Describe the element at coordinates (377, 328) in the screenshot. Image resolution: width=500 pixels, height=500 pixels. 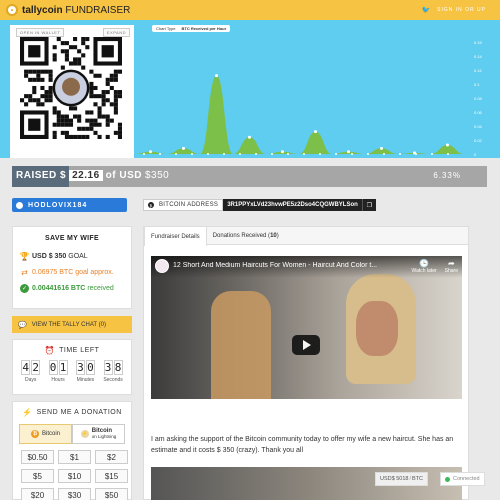
I see `video-frame-face` at that location.